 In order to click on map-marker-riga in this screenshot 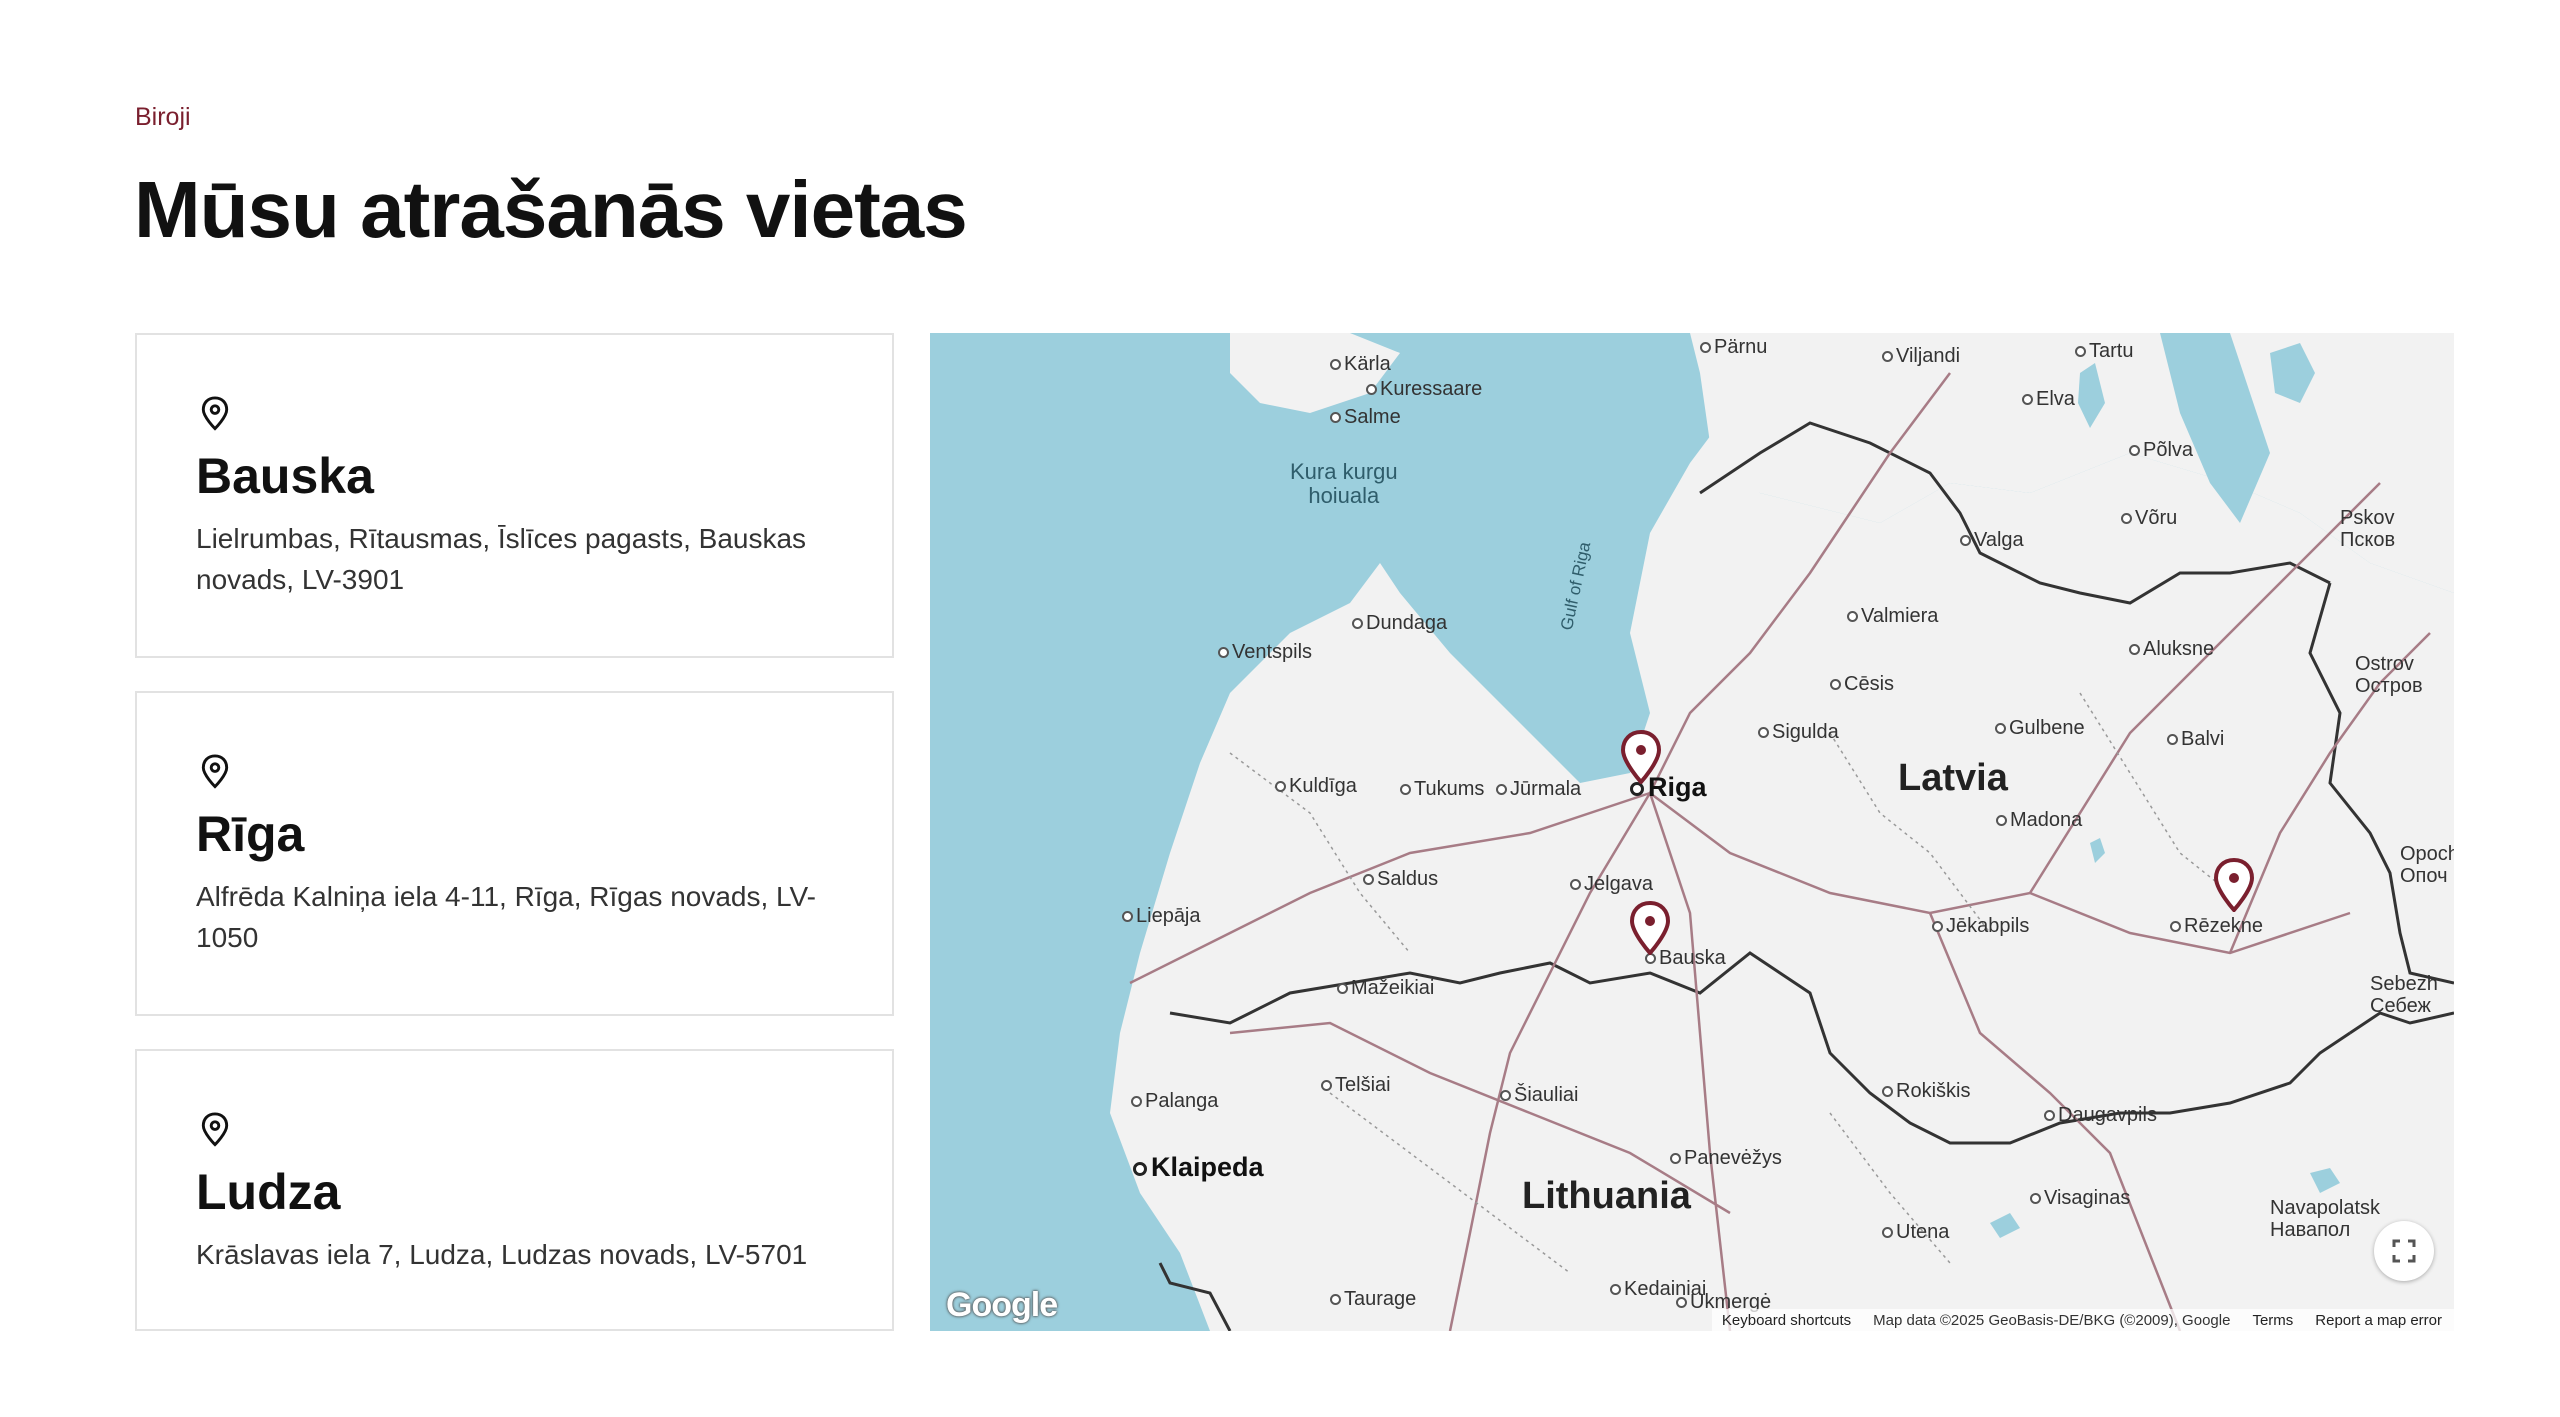, I will do `click(1641, 757)`.